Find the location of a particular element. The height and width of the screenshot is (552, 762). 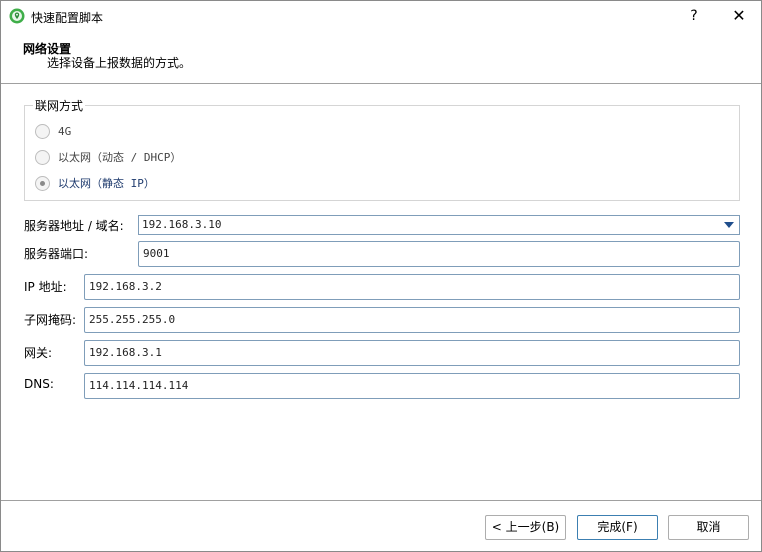

radio-label: 以太网（静态 IP） is located at coordinates (106, 183).